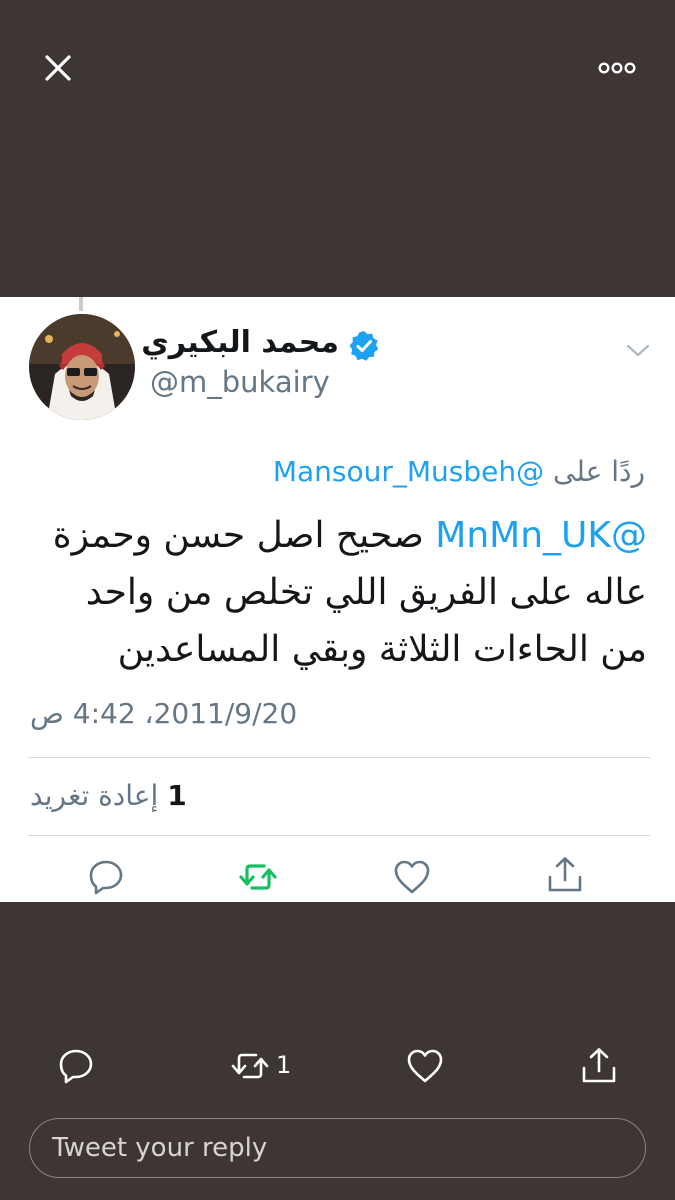 The height and width of the screenshot is (1200, 675). Describe the element at coordinates (177, 795) in the screenshot. I see `retweet-count: 1` at that location.